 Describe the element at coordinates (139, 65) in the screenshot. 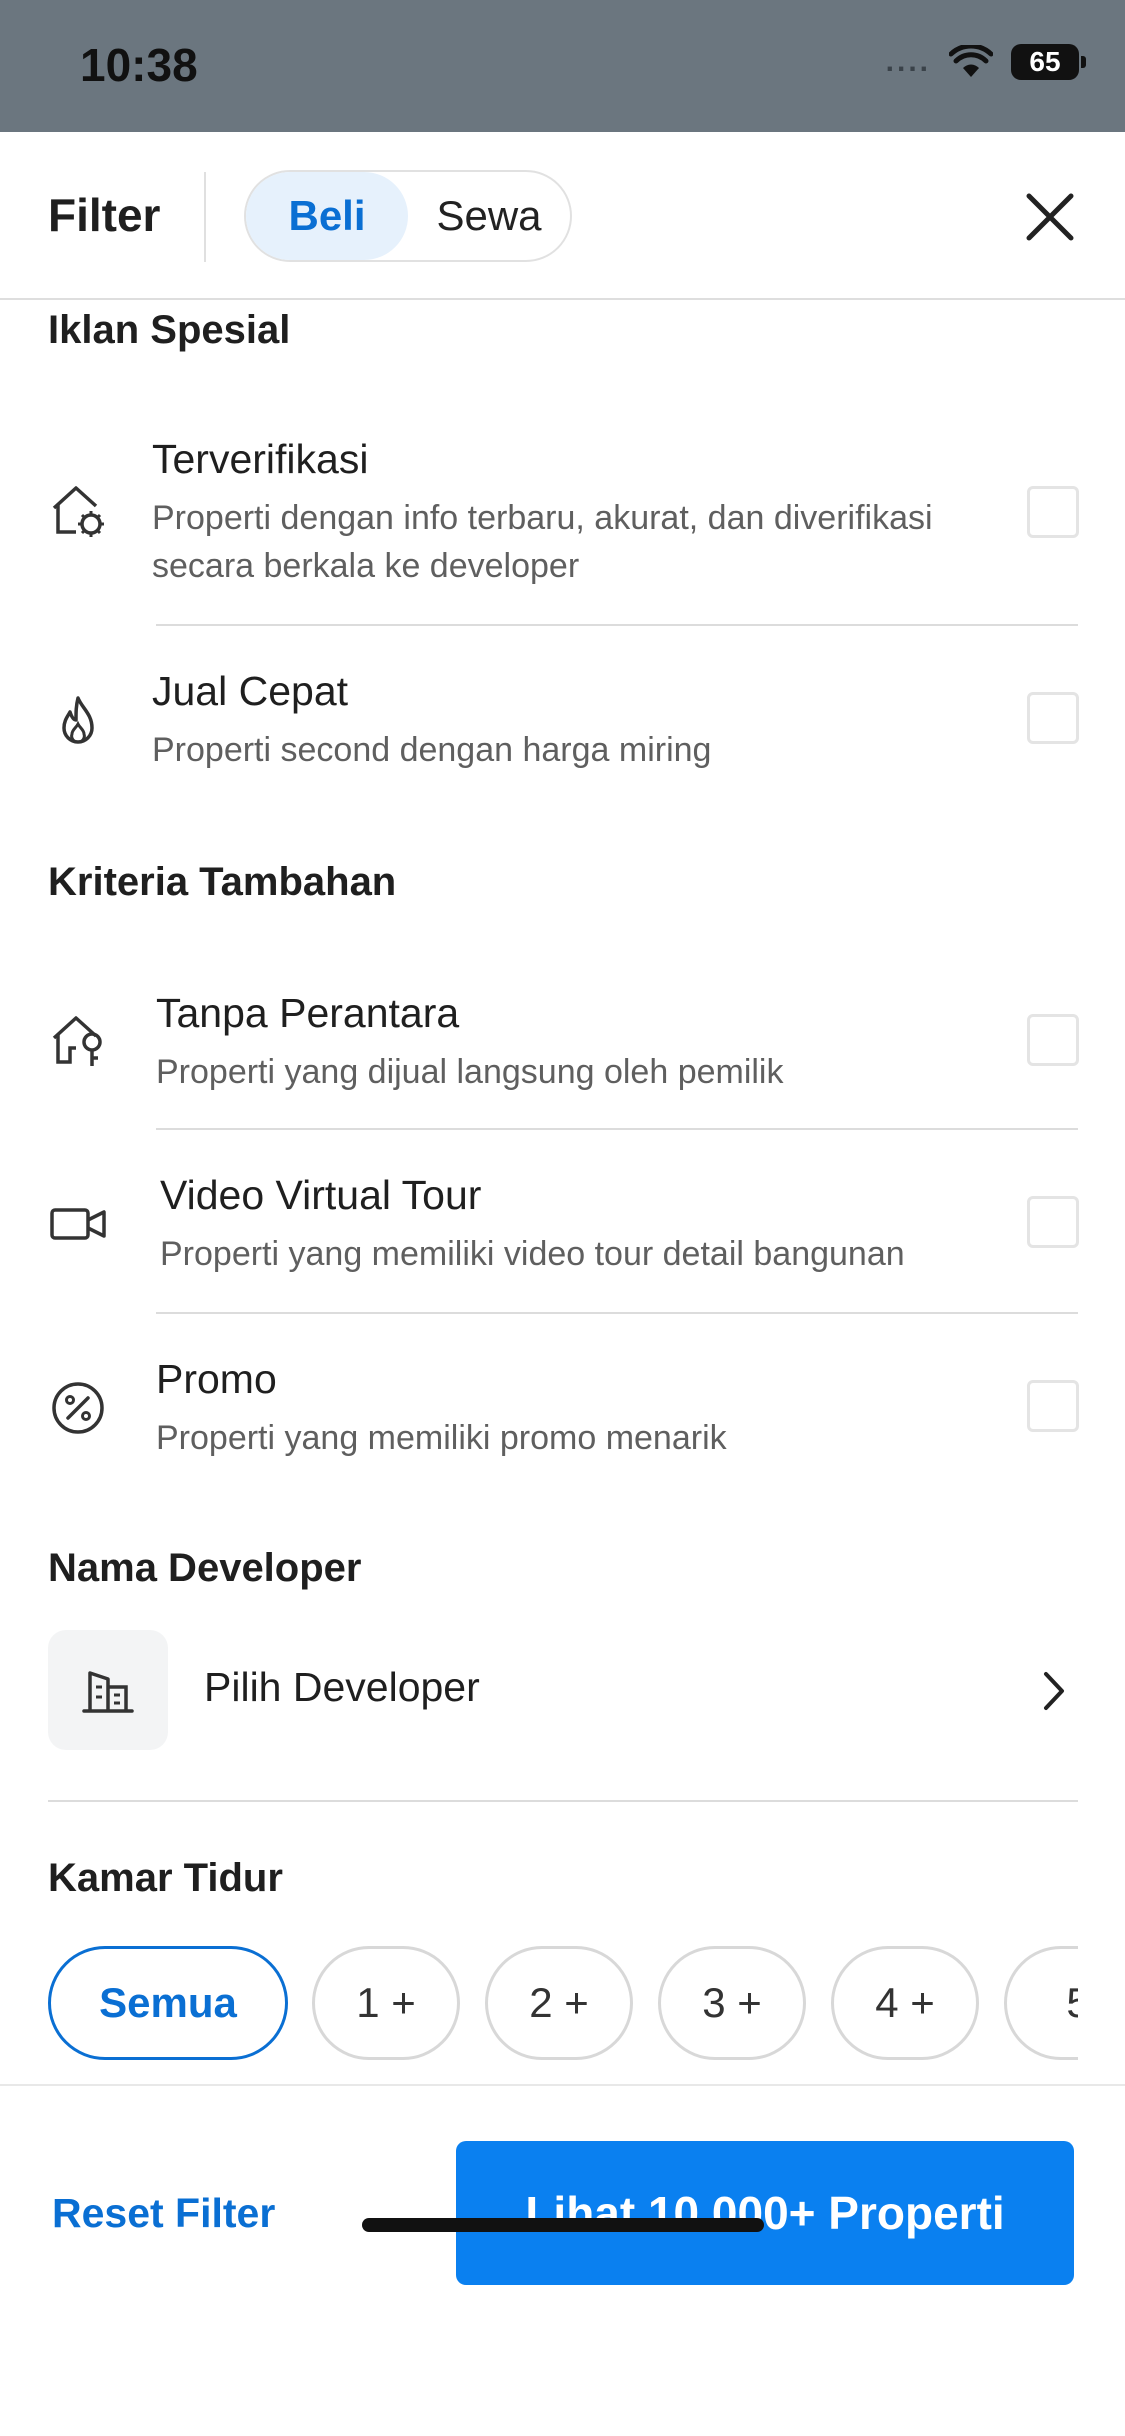

I see `status-time: 10:38` at that location.